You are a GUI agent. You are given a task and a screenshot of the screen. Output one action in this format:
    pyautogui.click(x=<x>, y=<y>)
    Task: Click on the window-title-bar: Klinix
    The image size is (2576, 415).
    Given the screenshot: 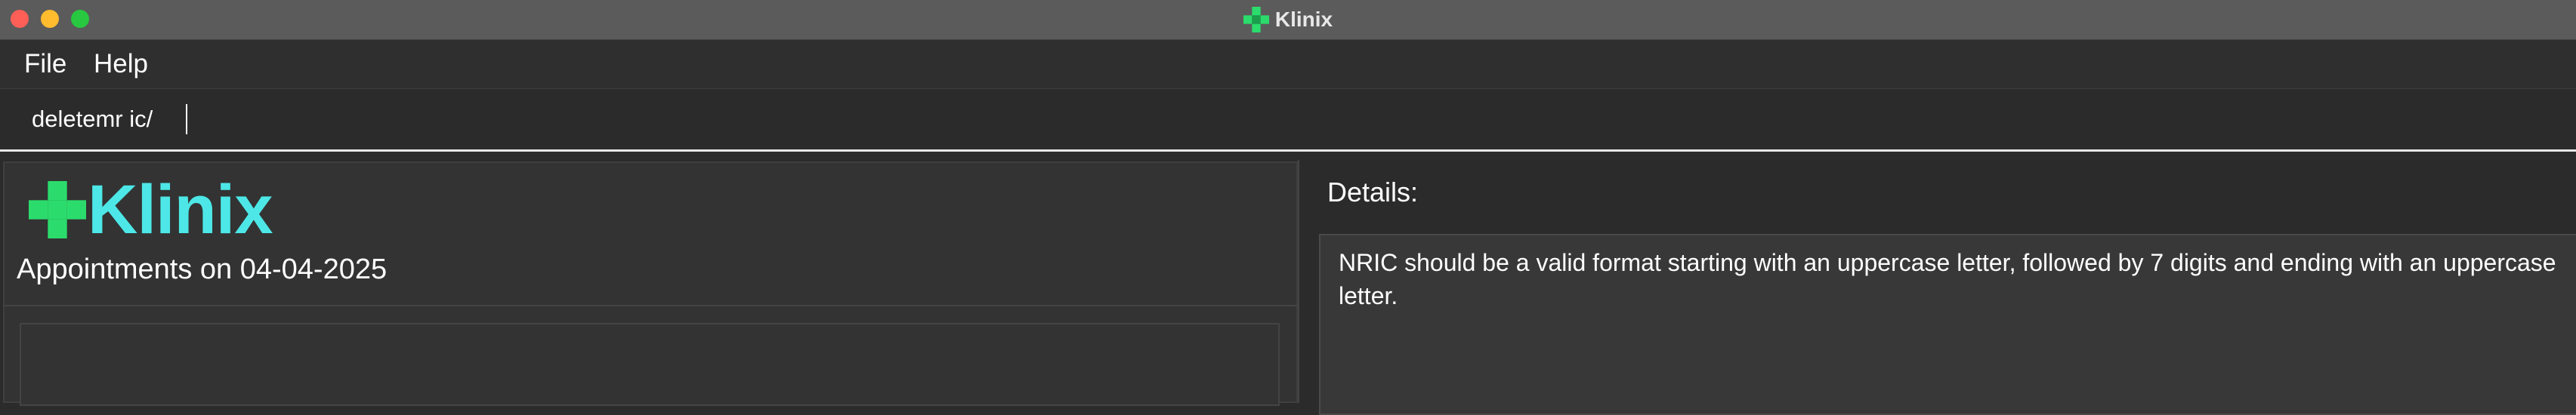 What is the action you would take?
    pyautogui.click(x=1288, y=20)
    